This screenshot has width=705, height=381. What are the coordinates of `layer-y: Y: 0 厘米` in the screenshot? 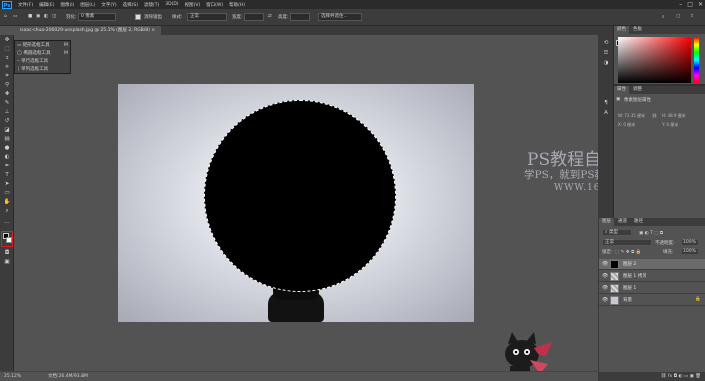 It's located at (670, 125).